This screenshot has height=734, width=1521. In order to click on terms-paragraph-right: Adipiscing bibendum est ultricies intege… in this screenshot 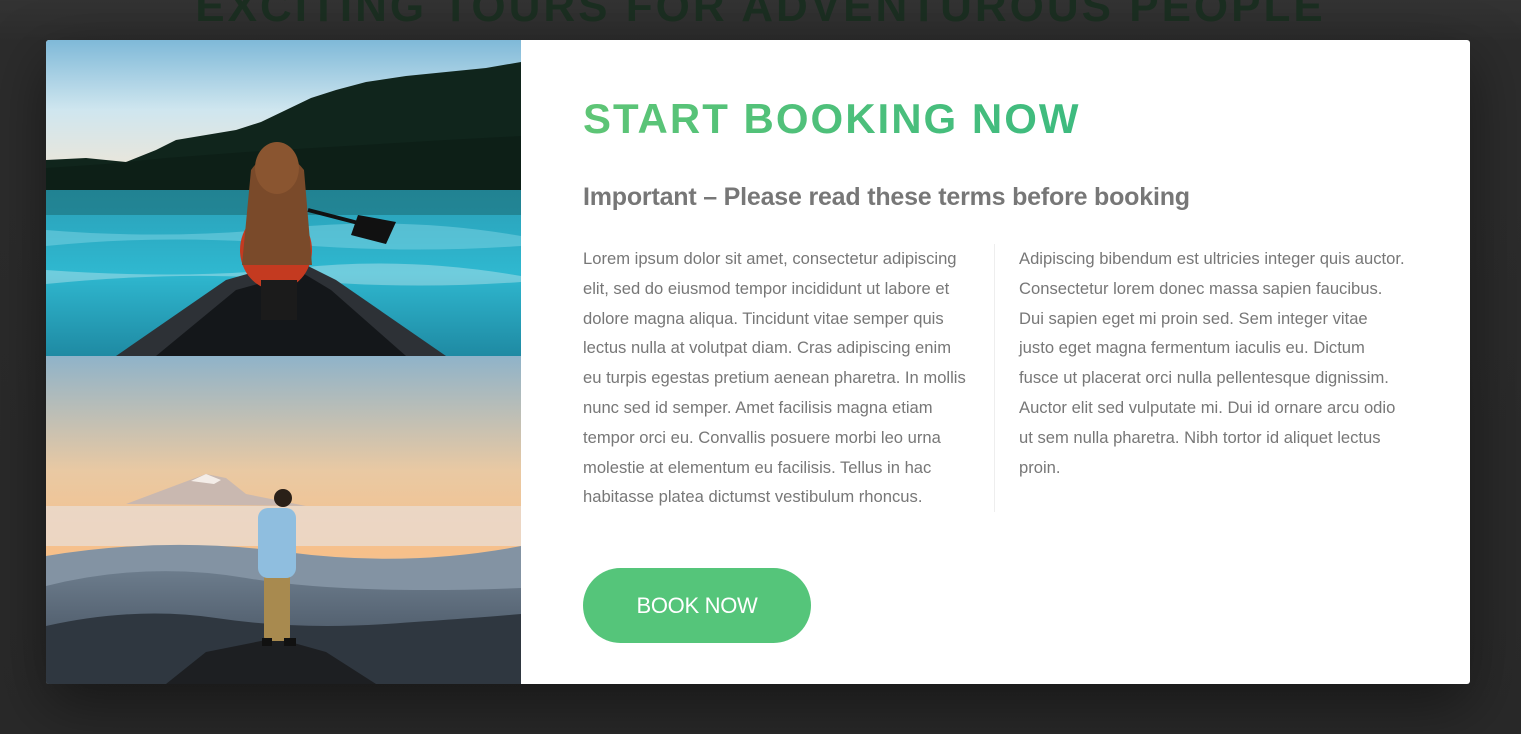, I will do `click(1212, 363)`.